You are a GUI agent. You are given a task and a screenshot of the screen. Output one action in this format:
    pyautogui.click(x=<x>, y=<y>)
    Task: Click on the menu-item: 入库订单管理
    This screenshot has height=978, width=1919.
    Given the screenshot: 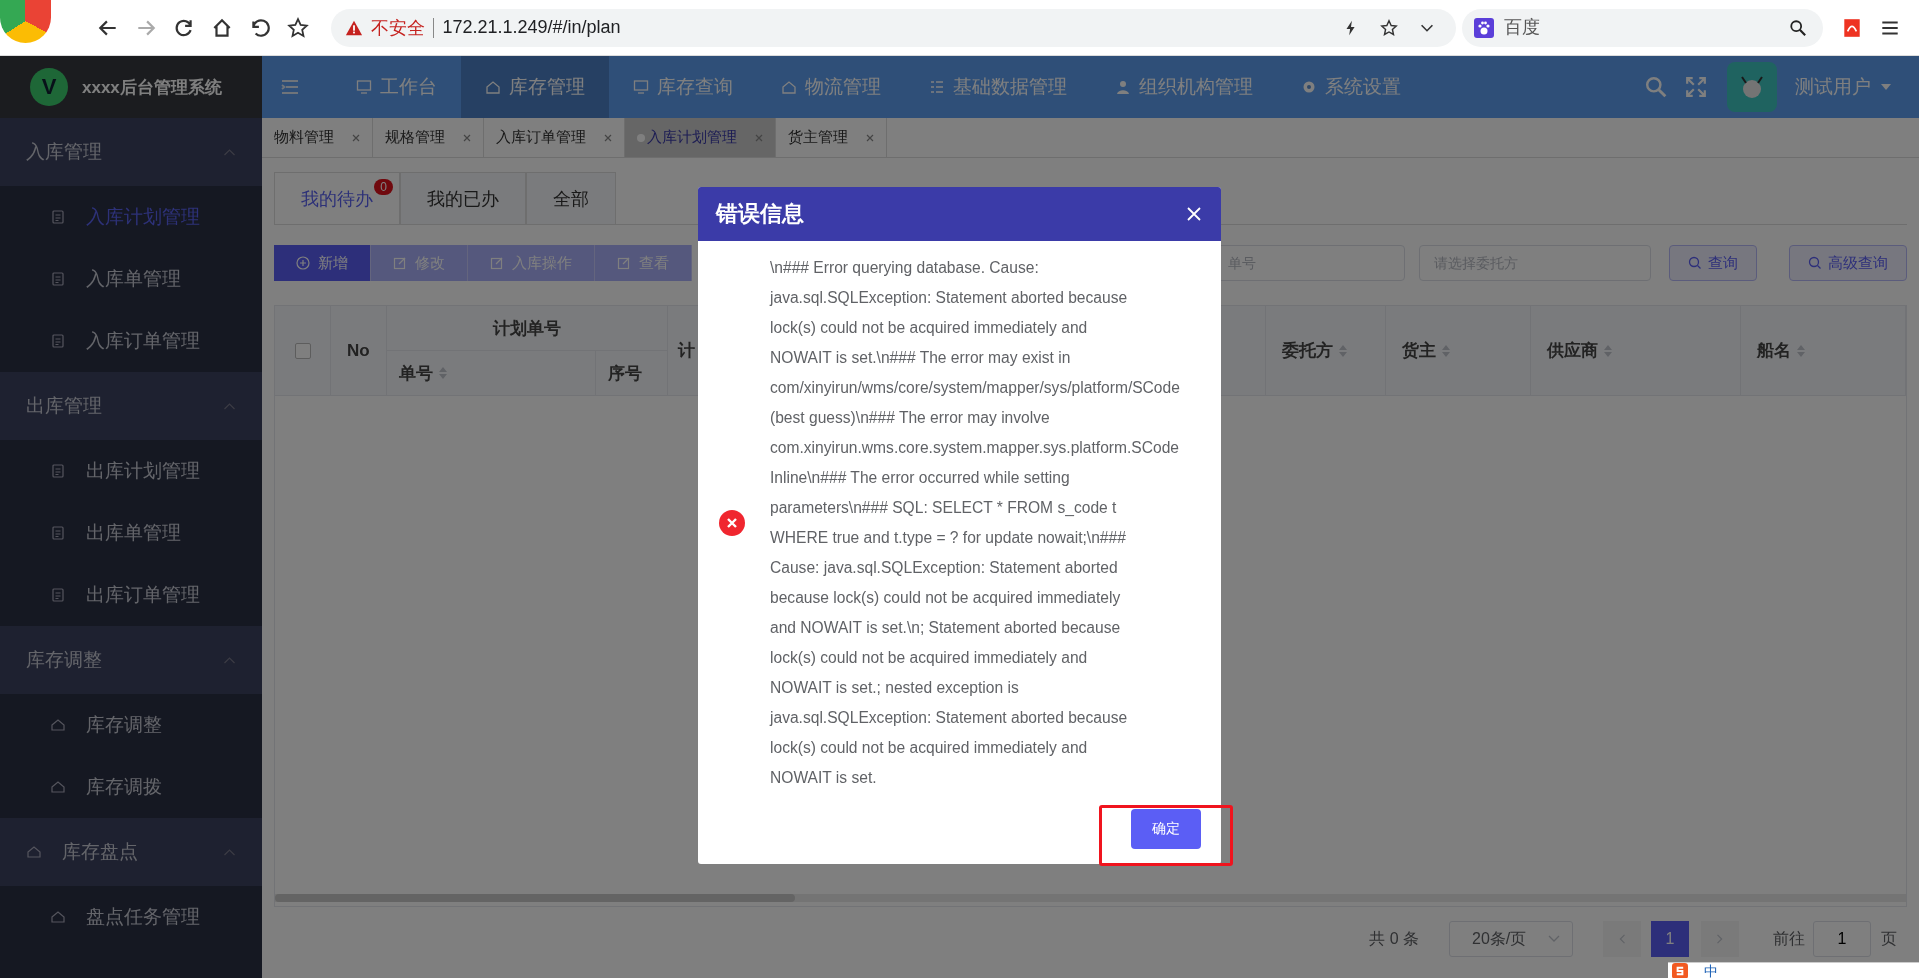 What is the action you would take?
    pyautogui.click(x=131, y=341)
    